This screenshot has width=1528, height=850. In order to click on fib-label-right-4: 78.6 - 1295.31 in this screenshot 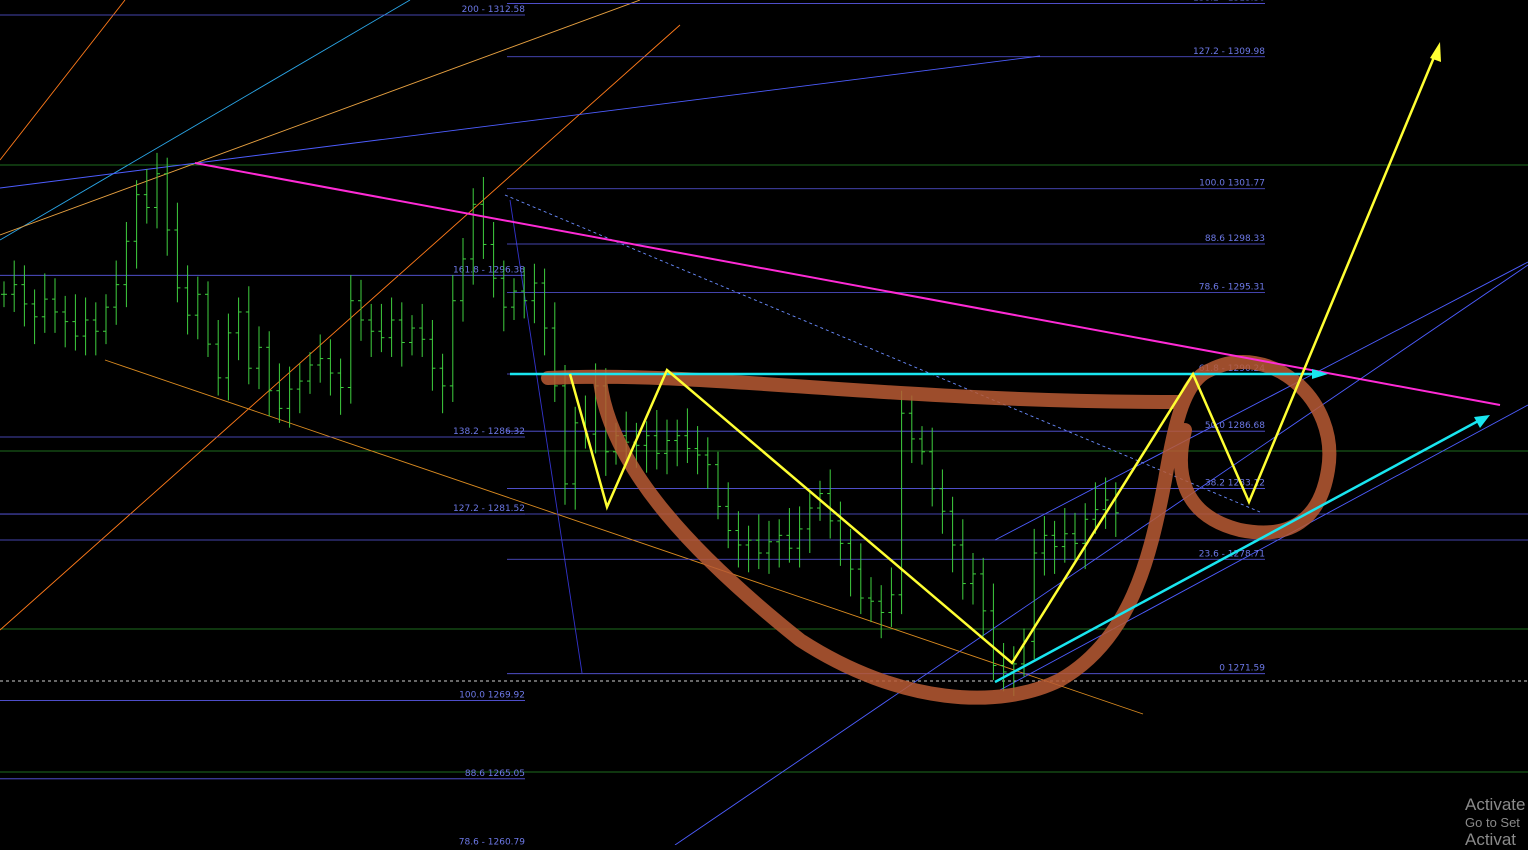, I will do `click(1232, 288)`.